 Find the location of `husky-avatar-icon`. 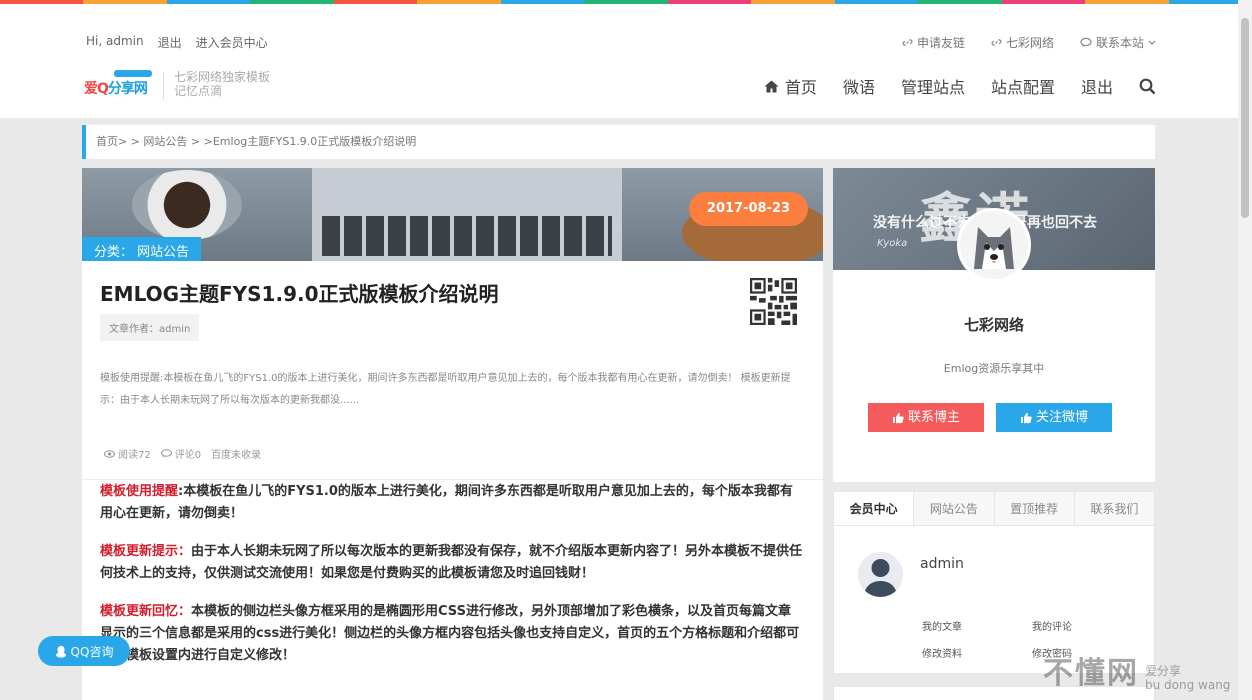

husky-avatar-icon is located at coordinates (994, 245).